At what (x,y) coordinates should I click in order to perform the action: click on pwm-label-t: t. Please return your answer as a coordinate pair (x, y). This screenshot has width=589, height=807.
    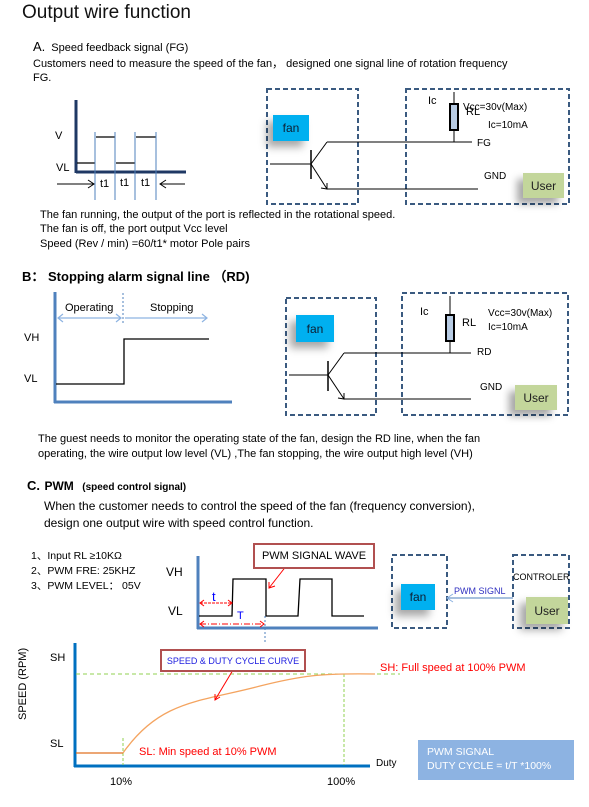
    Looking at the image, I should click on (214, 596).